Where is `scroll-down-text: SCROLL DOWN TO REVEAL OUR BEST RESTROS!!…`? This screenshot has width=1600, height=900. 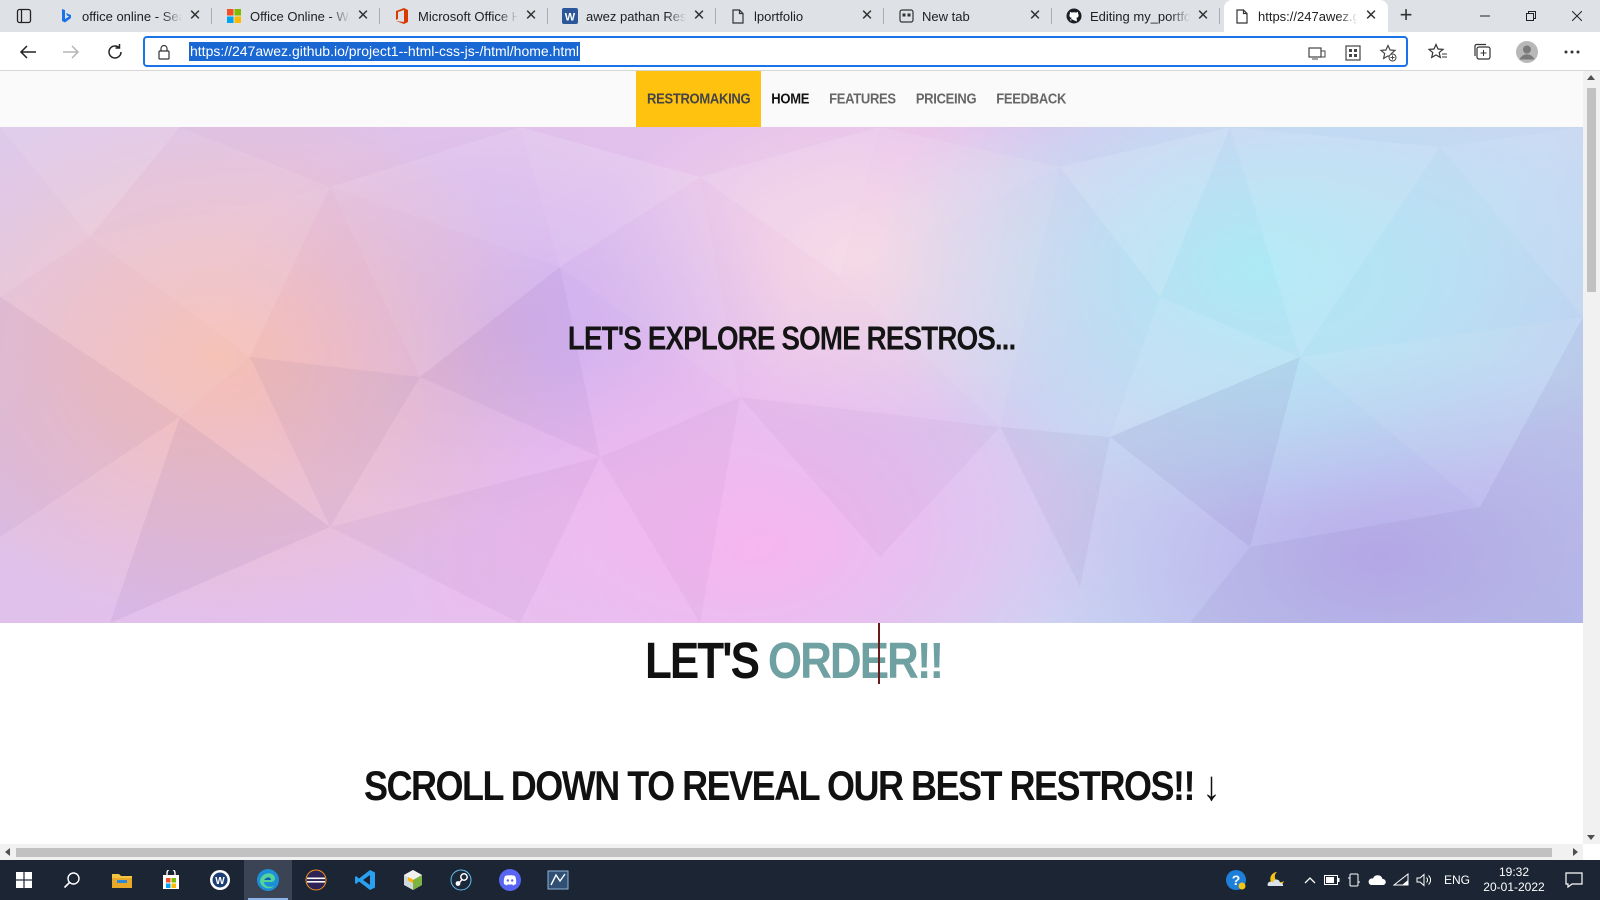 scroll-down-text: SCROLL DOWN TO REVEAL OUR BEST RESTROS!!… is located at coordinates (792, 785).